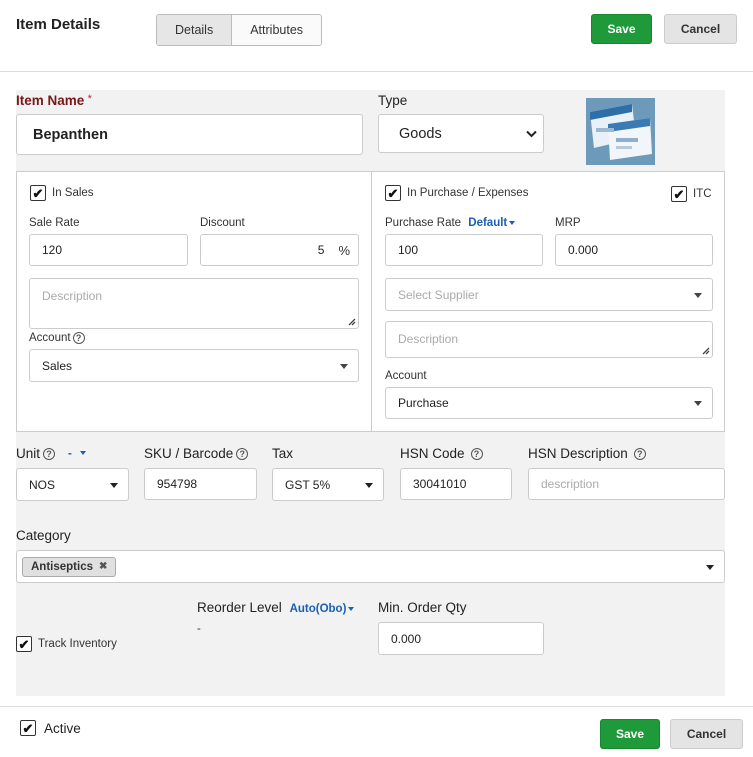  What do you see at coordinates (422, 607) in the screenshot?
I see `min-order-label: Min. Order Qty` at bounding box center [422, 607].